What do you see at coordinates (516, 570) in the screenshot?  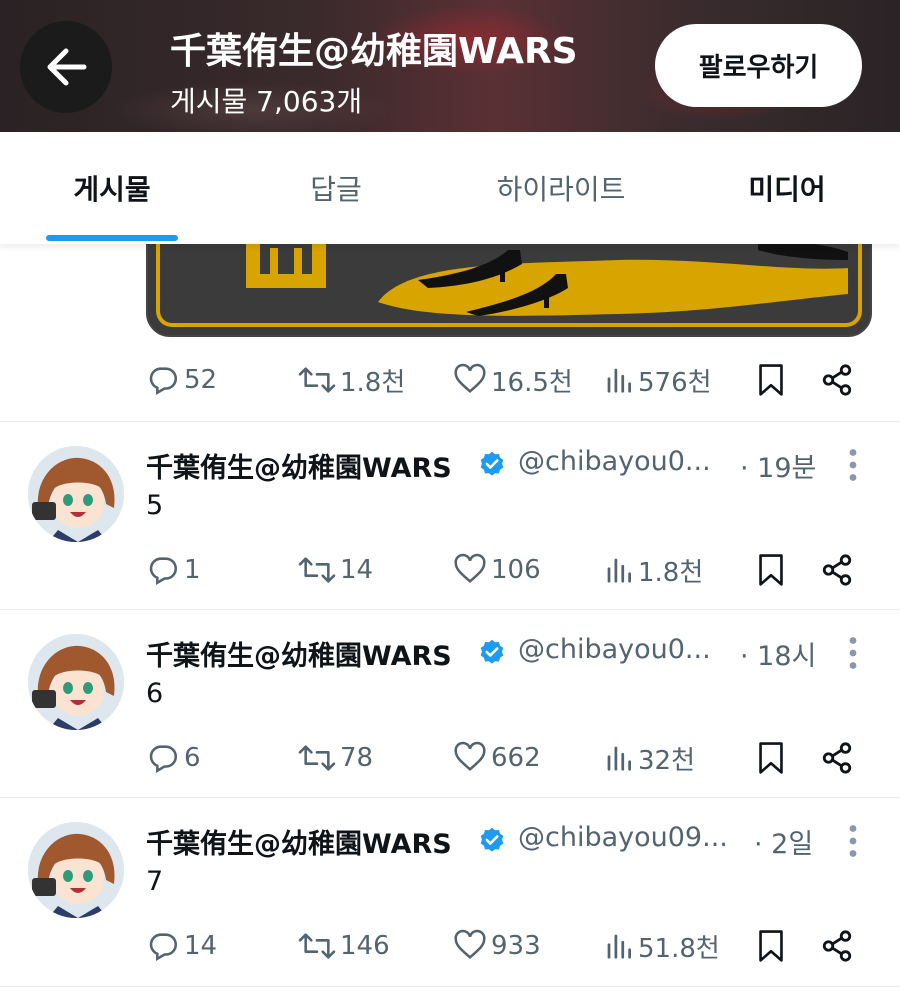 I see `like-count: 106` at bounding box center [516, 570].